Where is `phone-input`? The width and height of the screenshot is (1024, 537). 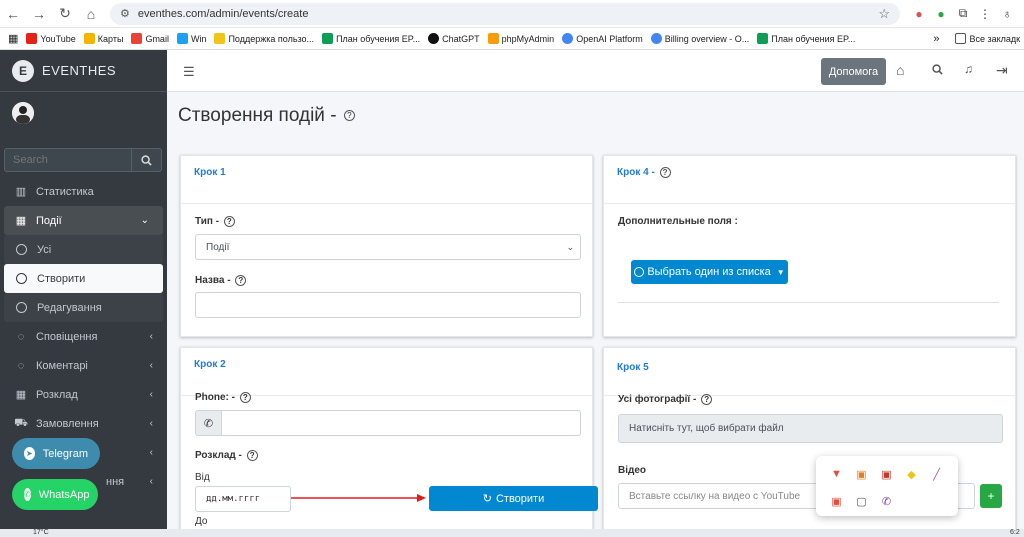 phone-input is located at coordinates (401, 423).